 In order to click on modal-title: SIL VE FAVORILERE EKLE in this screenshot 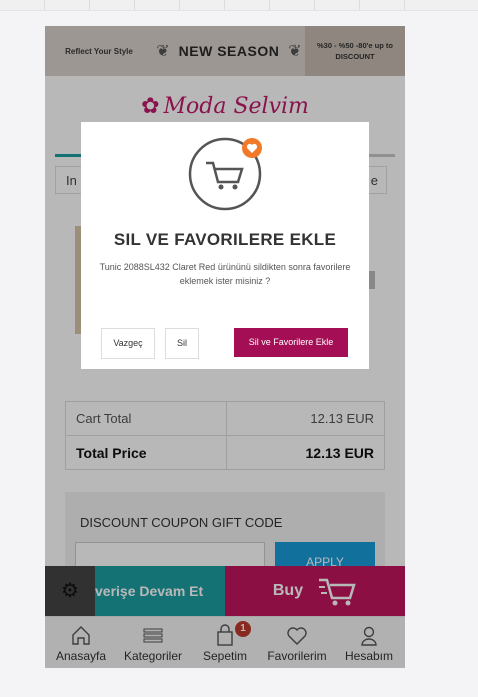, I will do `click(225, 239)`.